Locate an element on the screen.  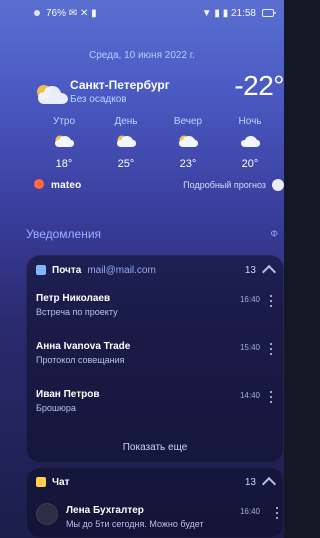
period-night: Ночь 20° is located at coordinates (250, 143).